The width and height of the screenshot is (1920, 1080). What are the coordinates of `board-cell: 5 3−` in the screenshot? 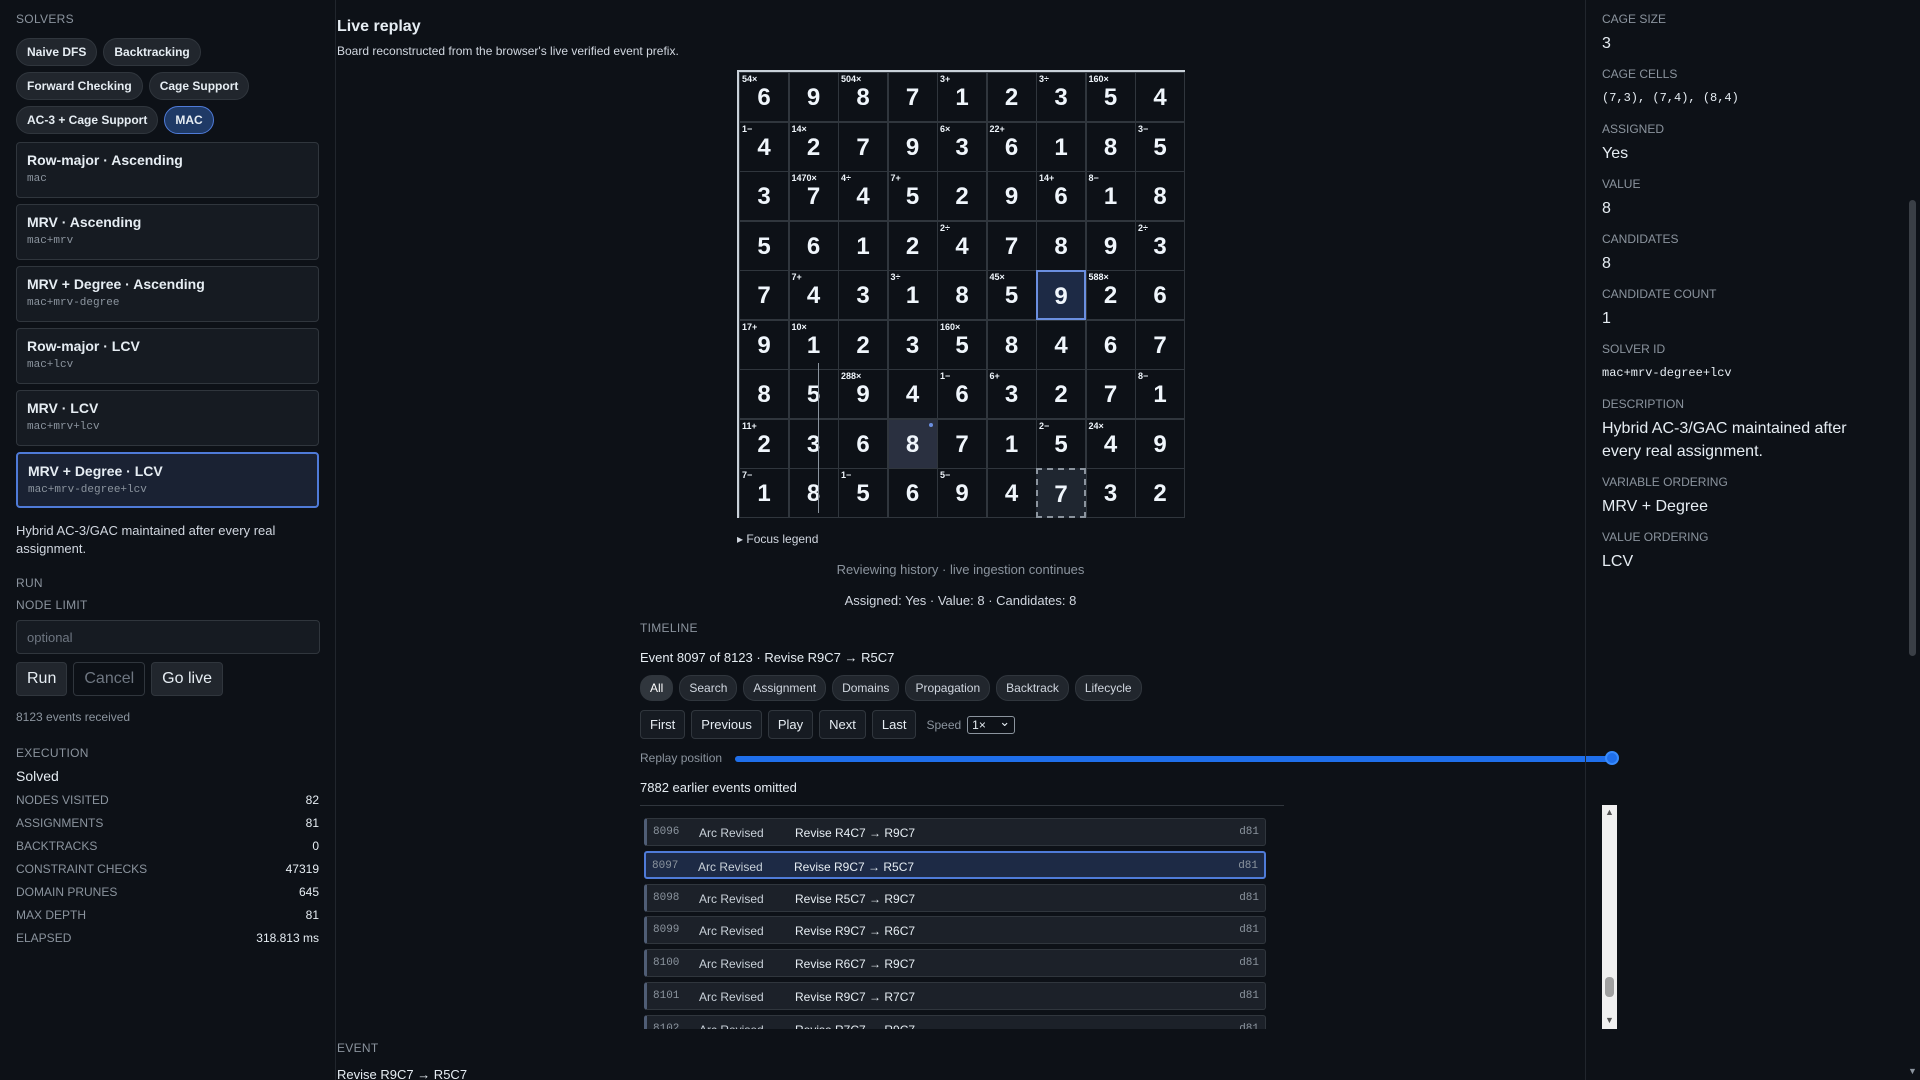 It's located at (1160, 146).